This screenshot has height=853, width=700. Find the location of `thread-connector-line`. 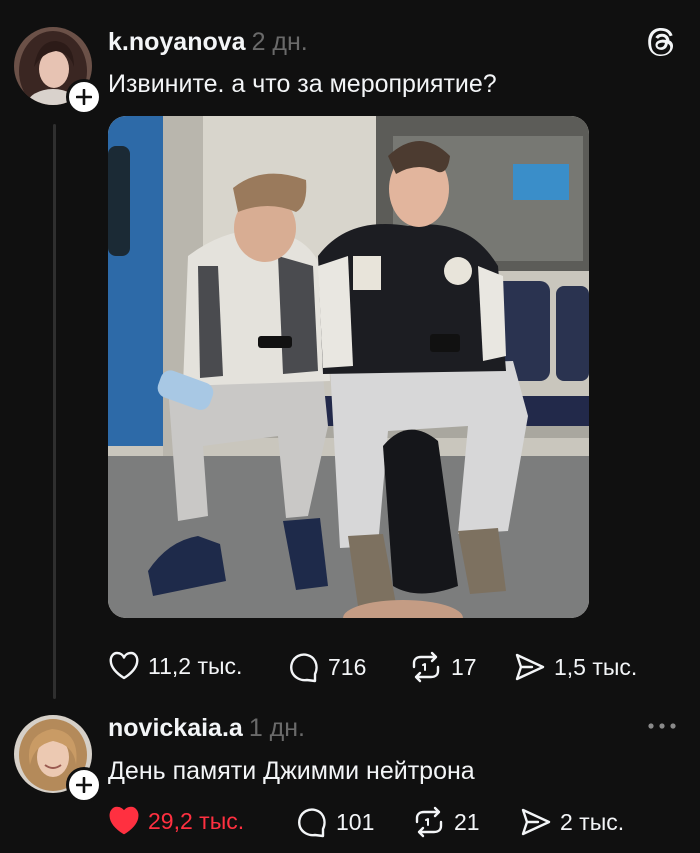

thread-connector-line is located at coordinates (54, 411).